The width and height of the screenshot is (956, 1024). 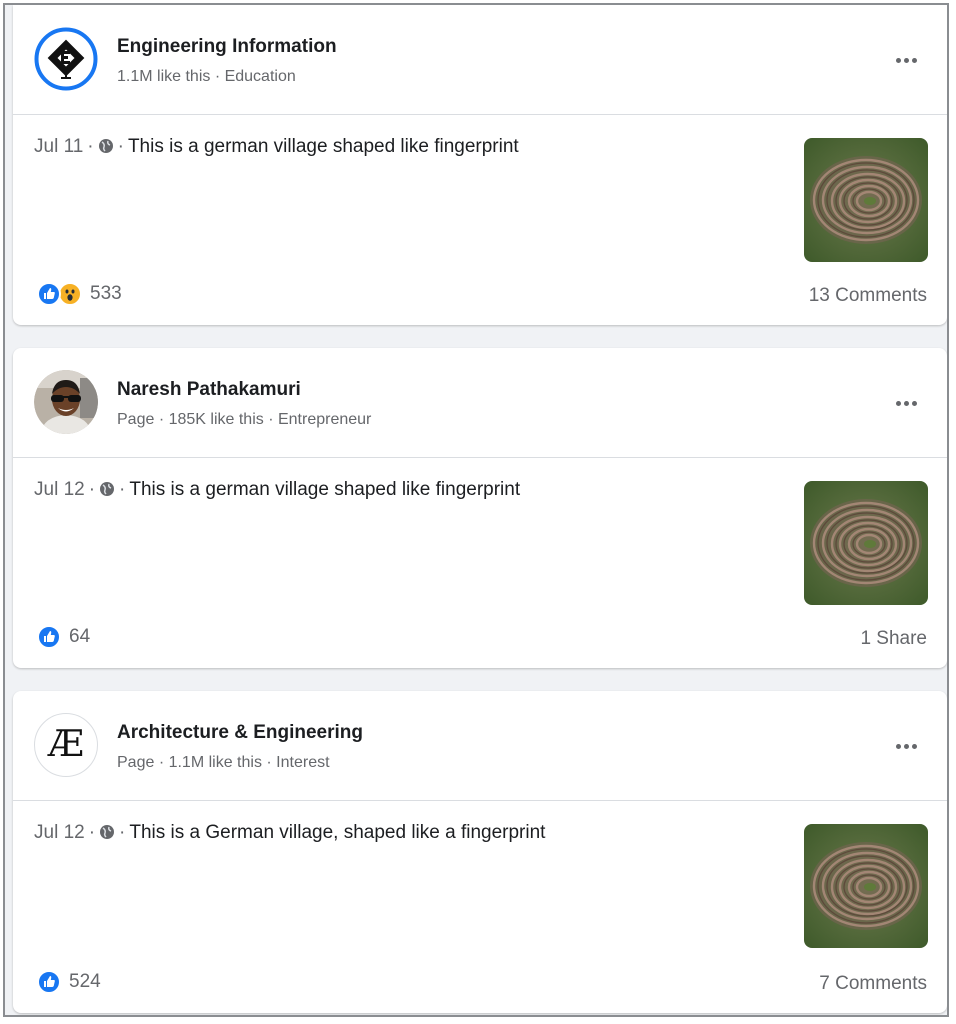 I want to click on reaction-count: 64, so click(x=80, y=636).